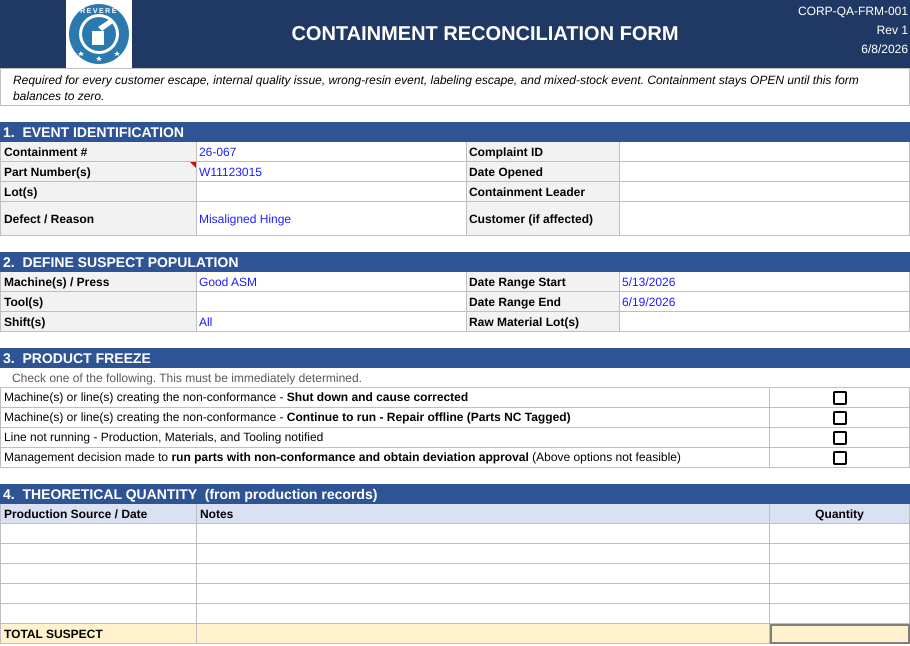 This screenshot has width=910, height=646. What do you see at coordinates (455, 132) in the screenshot?
I see `section-heading: 1. EVENT IDENTIFICATION` at bounding box center [455, 132].